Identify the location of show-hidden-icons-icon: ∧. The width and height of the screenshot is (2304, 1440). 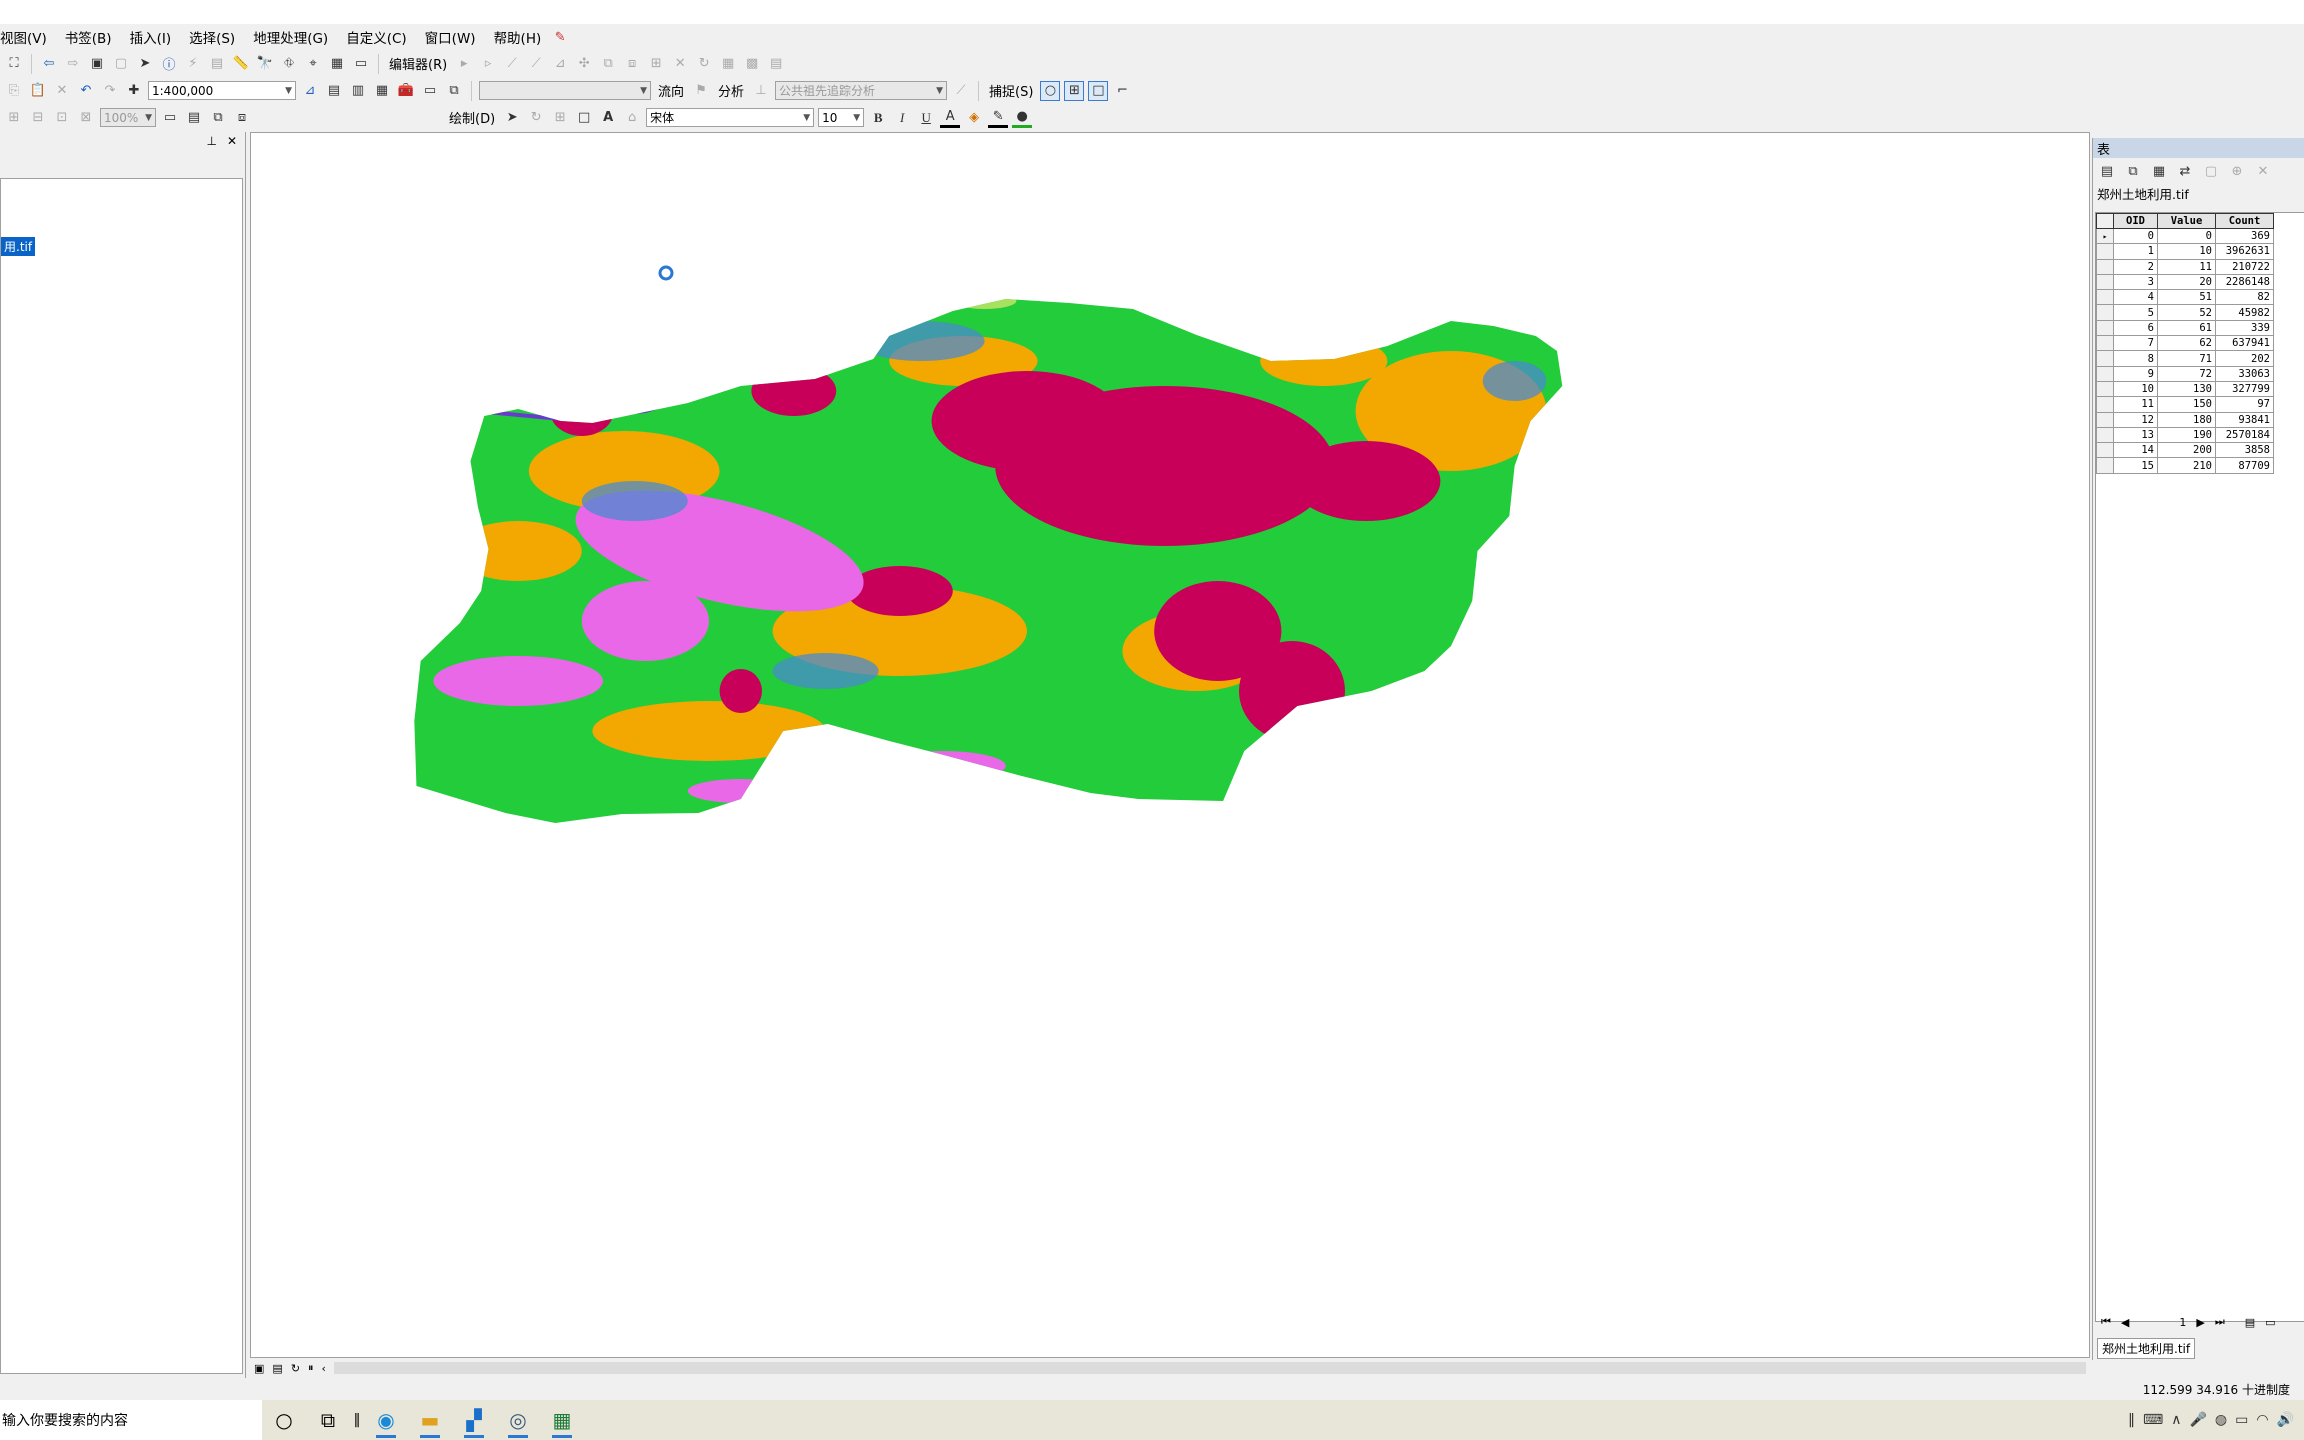
(2176, 1420).